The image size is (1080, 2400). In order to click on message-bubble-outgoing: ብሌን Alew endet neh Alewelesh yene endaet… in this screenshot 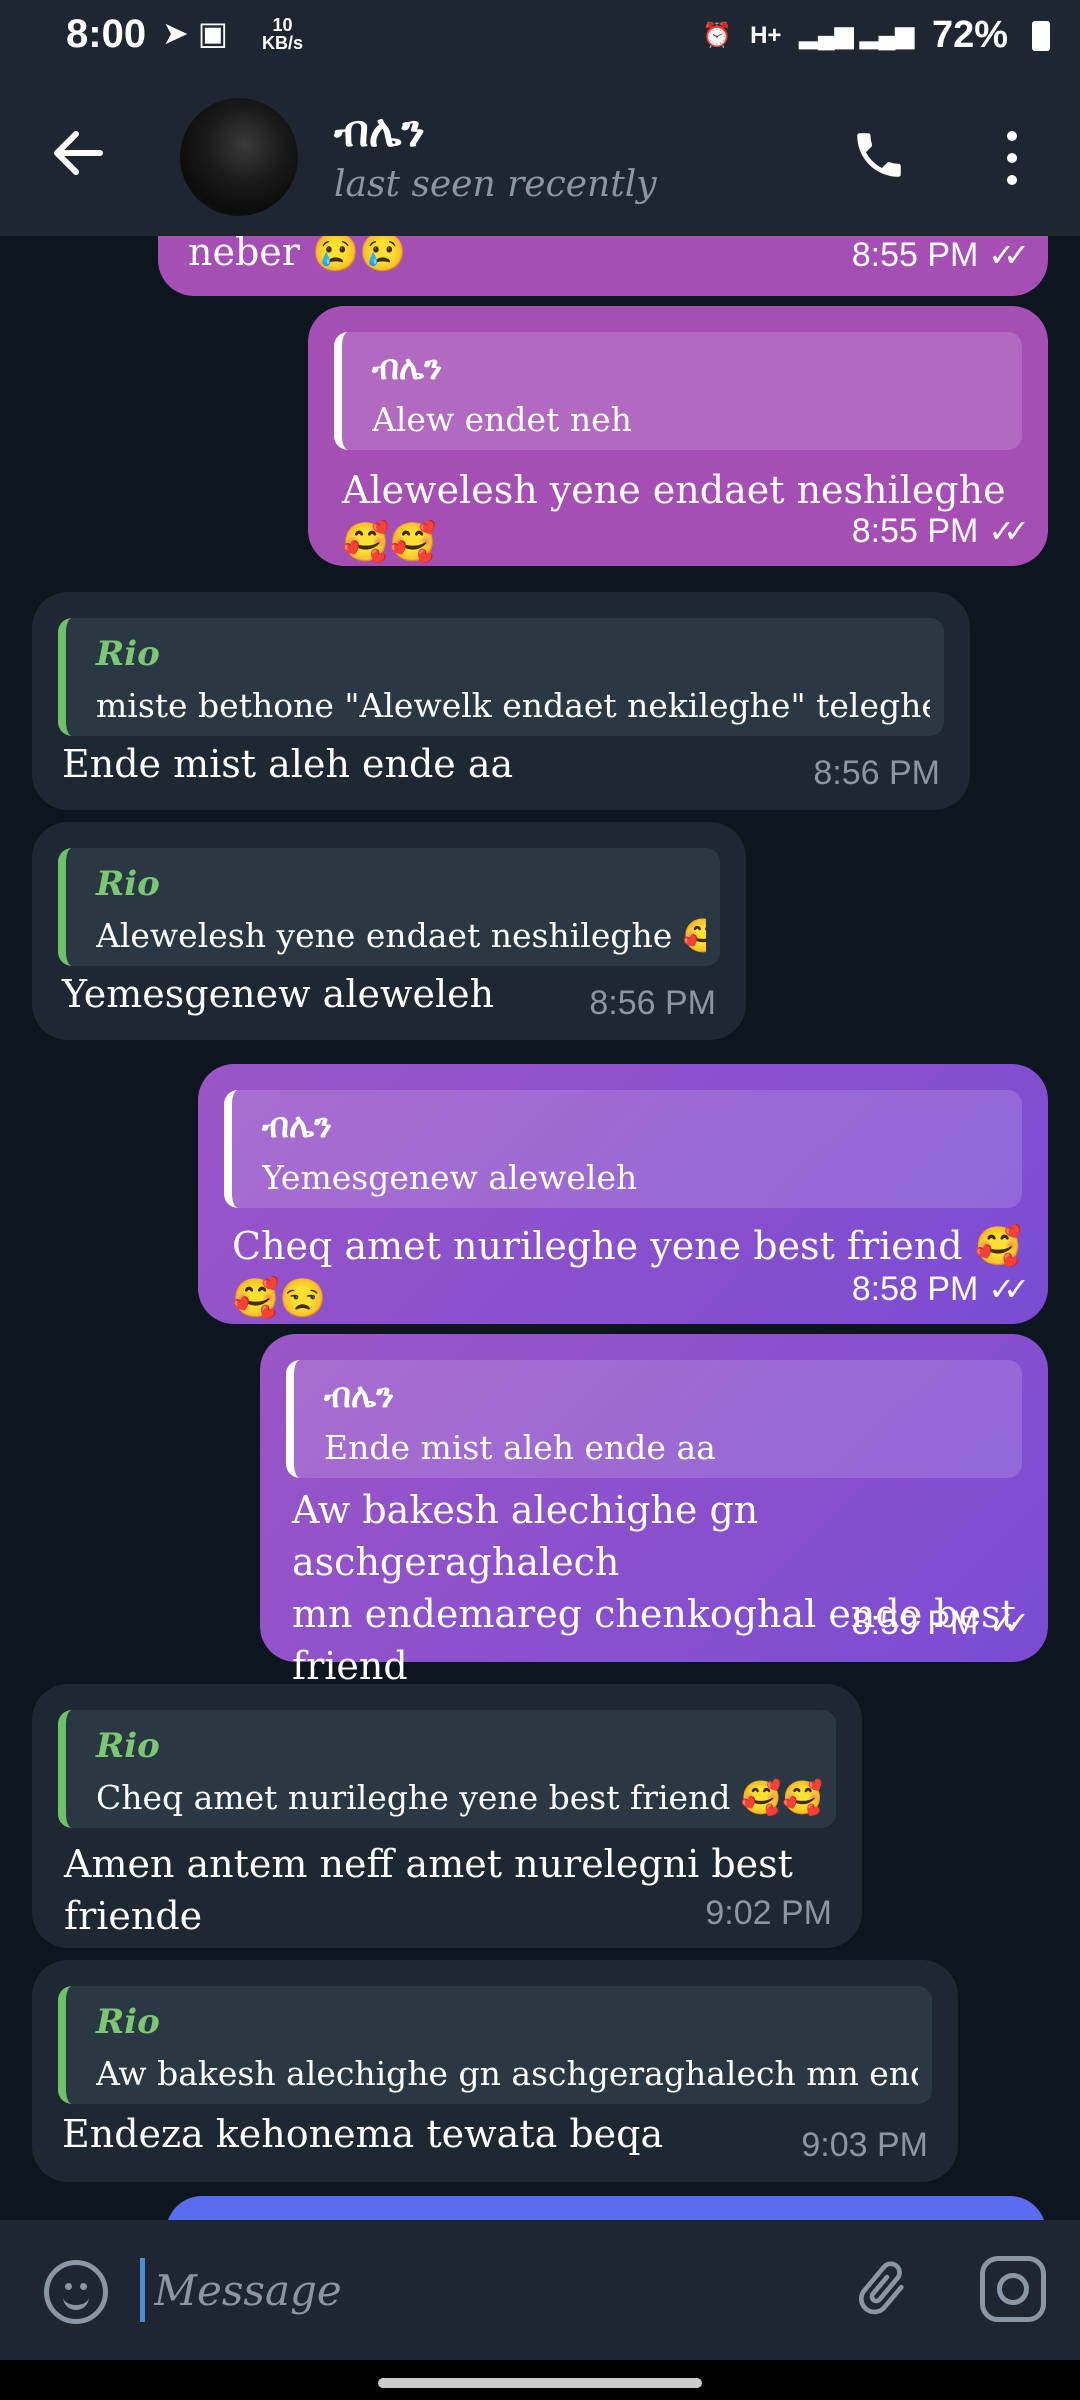, I will do `click(678, 436)`.